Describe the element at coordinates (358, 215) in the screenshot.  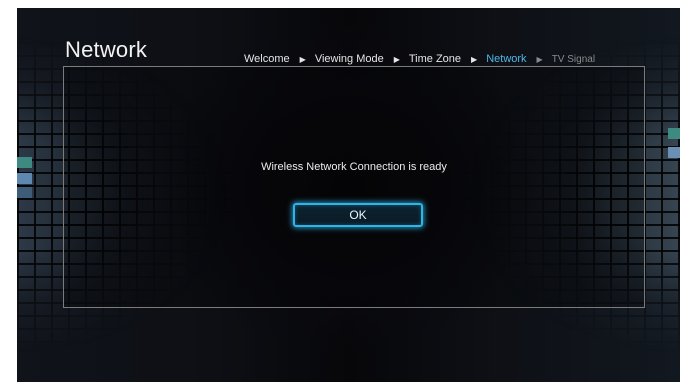
I see `ok-button: OK` at that location.